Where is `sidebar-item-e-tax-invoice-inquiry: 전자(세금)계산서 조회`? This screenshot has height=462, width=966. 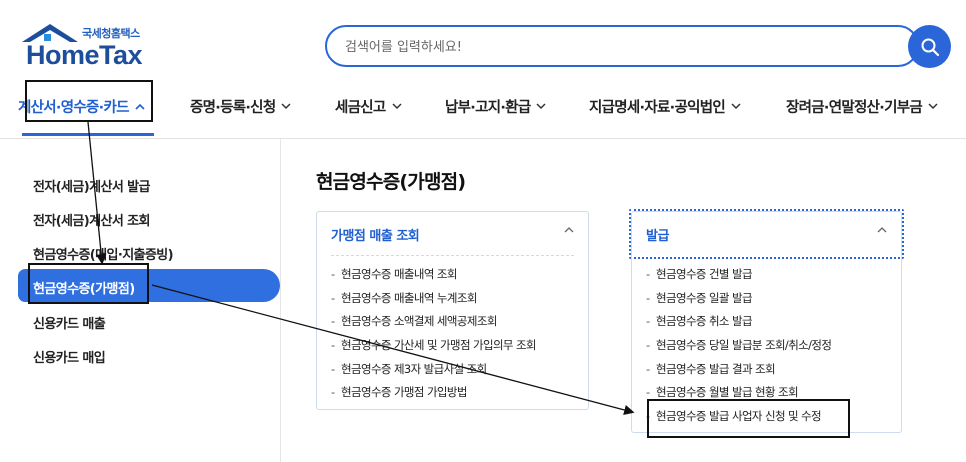 sidebar-item-e-tax-invoice-inquiry: 전자(세금)계산서 조회 is located at coordinates (91, 219).